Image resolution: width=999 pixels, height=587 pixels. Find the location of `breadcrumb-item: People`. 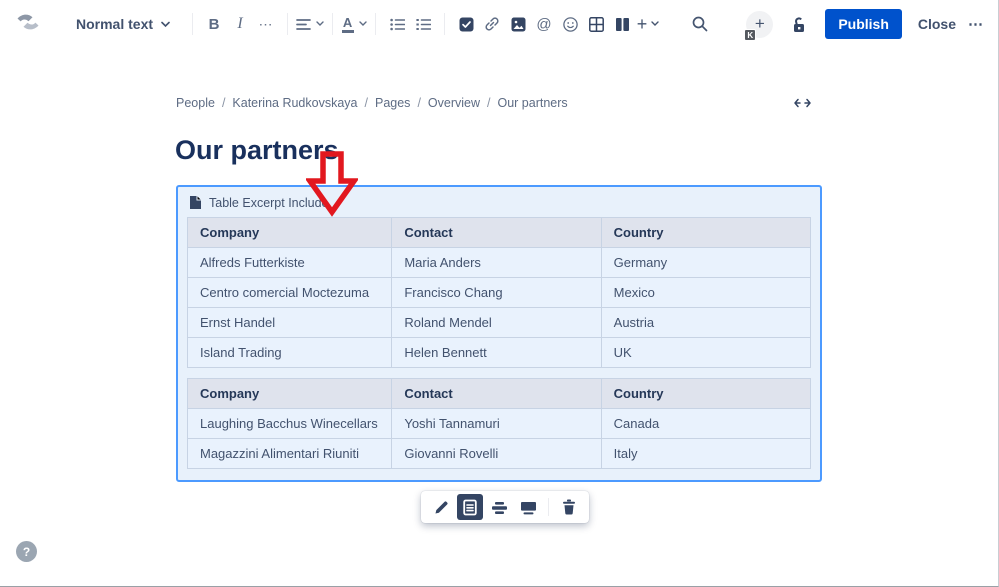

breadcrumb-item: People is located at coordinates (195, 103).